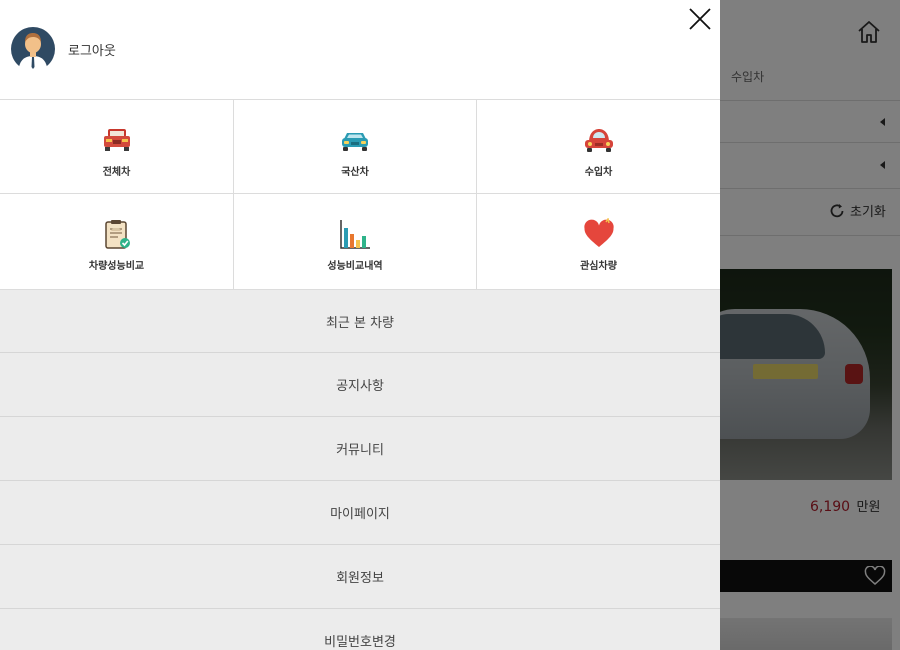  What do you see at coordinates (598, 172) in the screenshot?
I see `quick-menu-label: 수입차` at bounding box center [598, 172].